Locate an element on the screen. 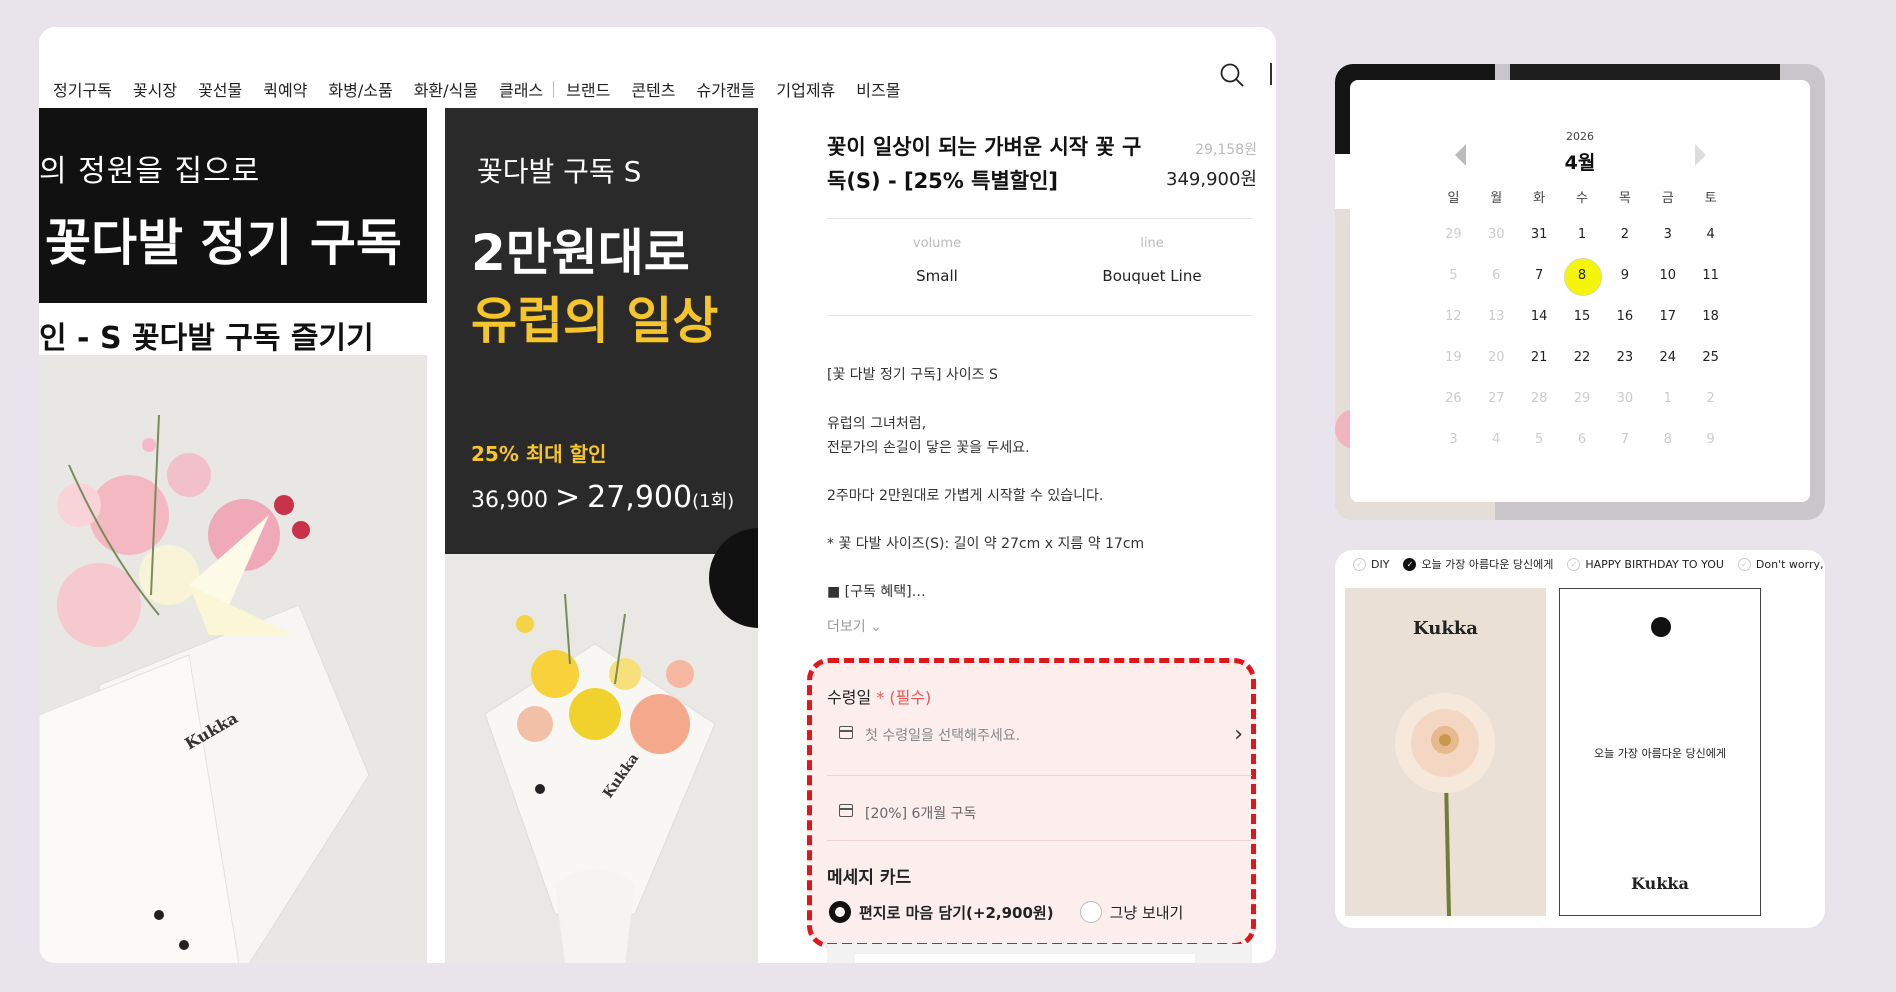 This screenshot has width=1896, height=992. card-design-tab: ✓ HAPPY BIRTHDAY TO YOU is located at coordinates (1645, 564).